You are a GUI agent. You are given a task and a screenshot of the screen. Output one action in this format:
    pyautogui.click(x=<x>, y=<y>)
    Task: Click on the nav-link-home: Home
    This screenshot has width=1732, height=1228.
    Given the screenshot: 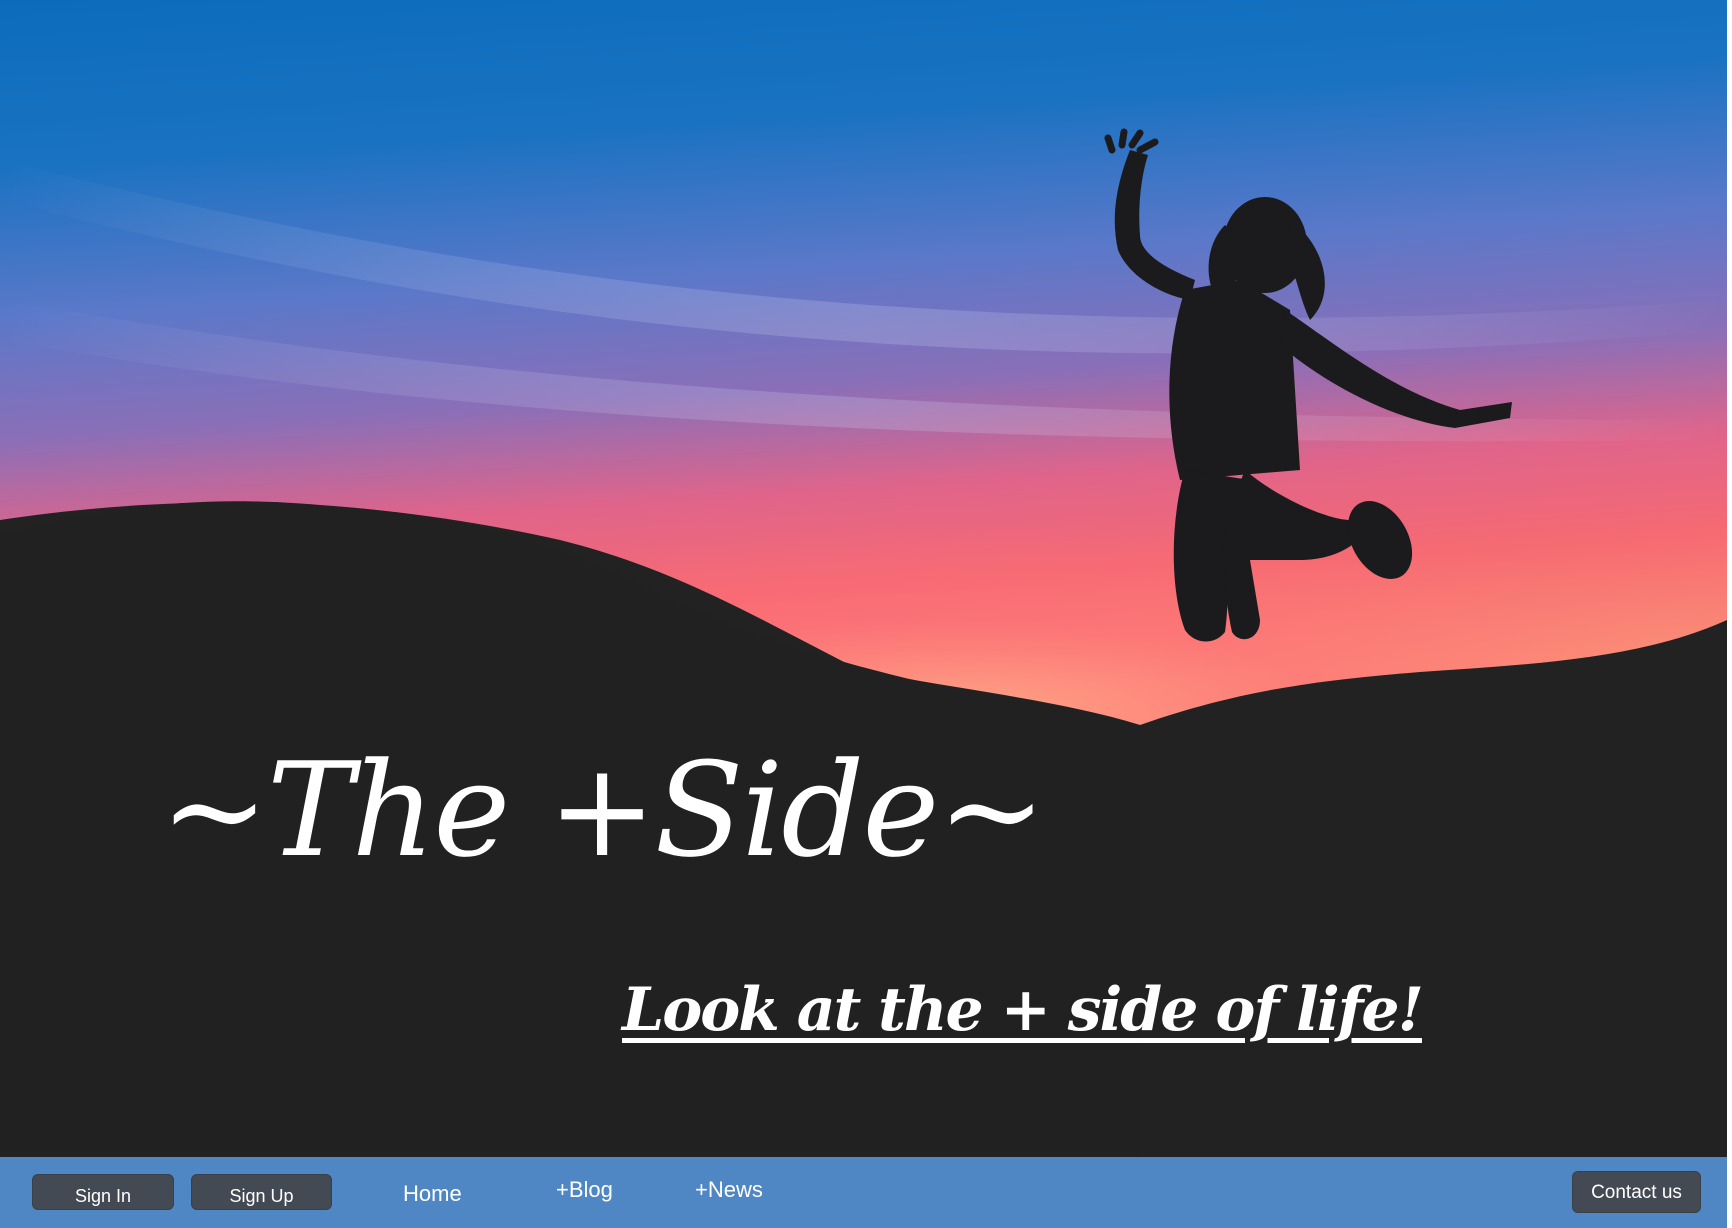 What is the action you would take?
    pyautogui.click(x=432, y=1194)
    